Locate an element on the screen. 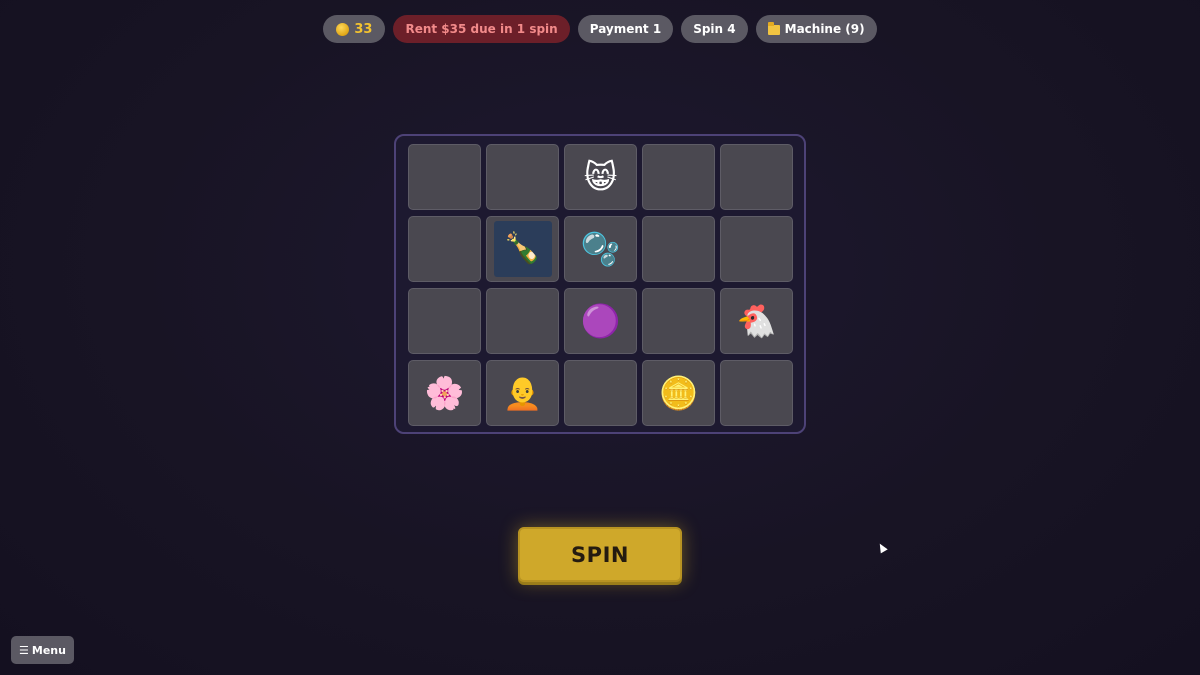 Image resolution: width=1200 pixels, height=675 pixels. payment-badge: Payment 1 is located at coordinates (625, 29).